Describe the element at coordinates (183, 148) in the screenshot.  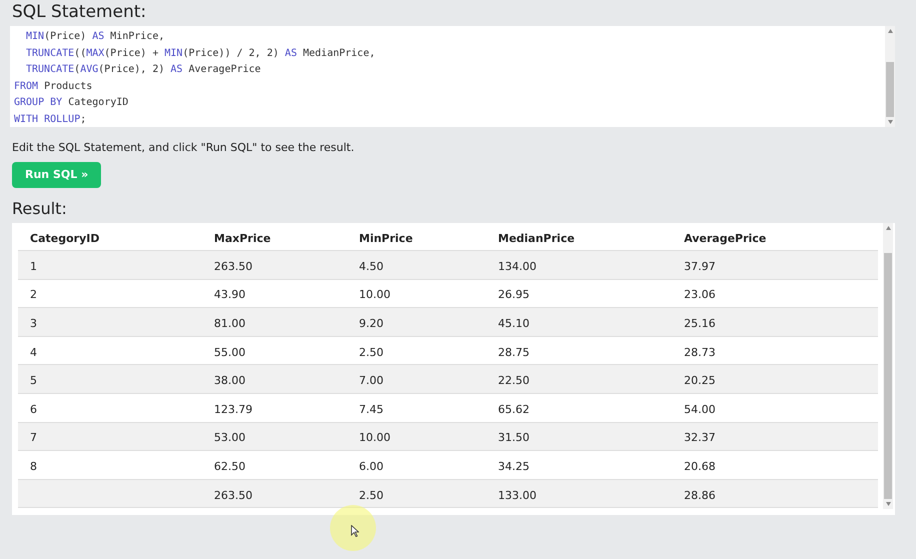
I see `instruction-text: Edit the SQL Statement, and click "Run SQL" to see the result.` at that location.